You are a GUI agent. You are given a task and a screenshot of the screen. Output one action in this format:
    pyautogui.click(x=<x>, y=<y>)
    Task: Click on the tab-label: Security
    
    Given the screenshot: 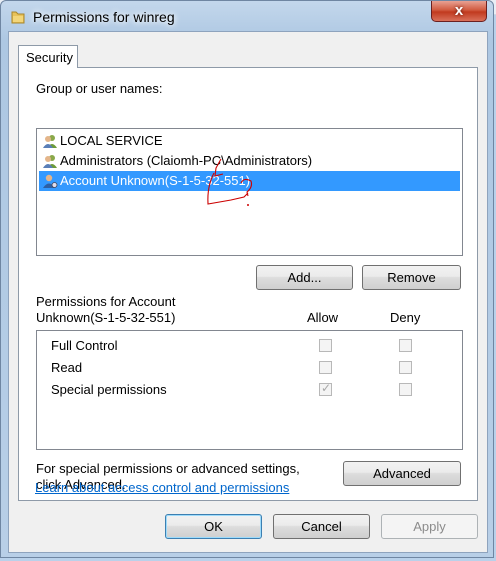 What is the action you would take?
    pyautogui.click(x=49, y=57)
    